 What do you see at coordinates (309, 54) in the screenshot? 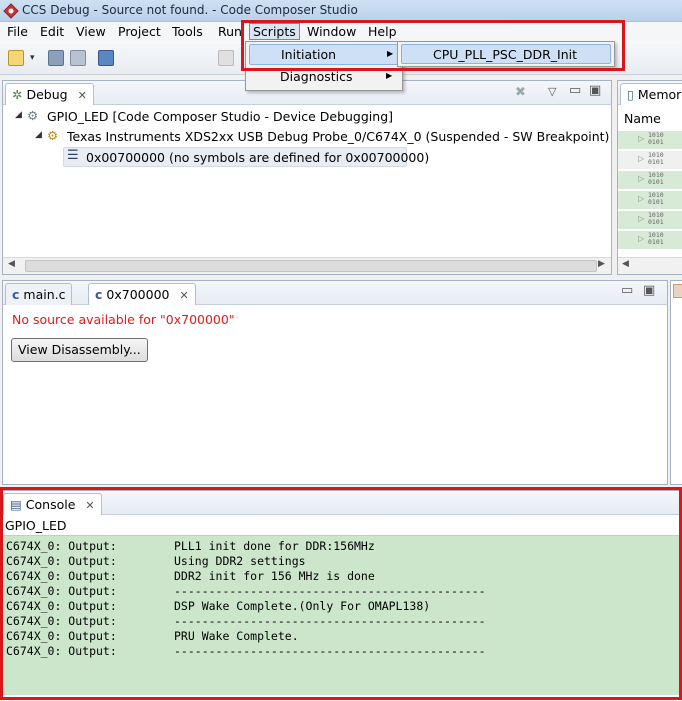
I see `menu-item-initiation-label: Initiation` at bounding box center [309, 54].